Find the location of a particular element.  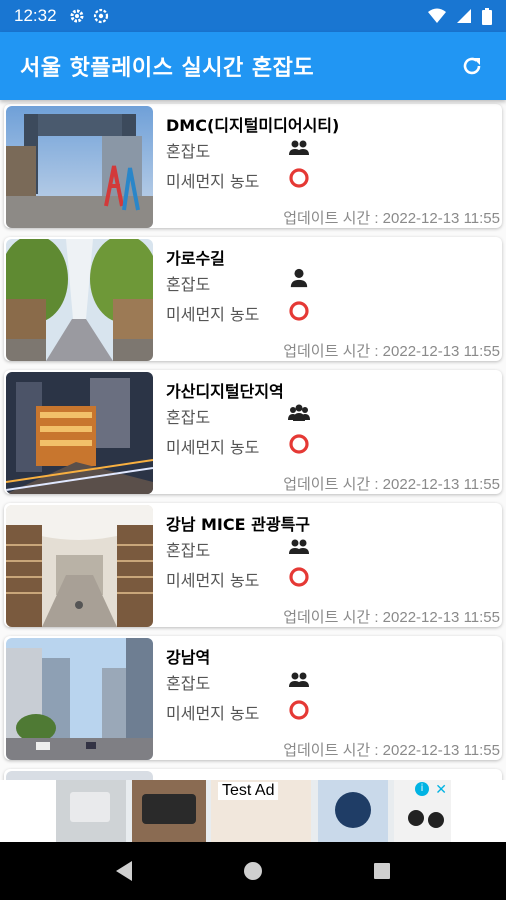

recents-icon is located at coordinates (382, 871).